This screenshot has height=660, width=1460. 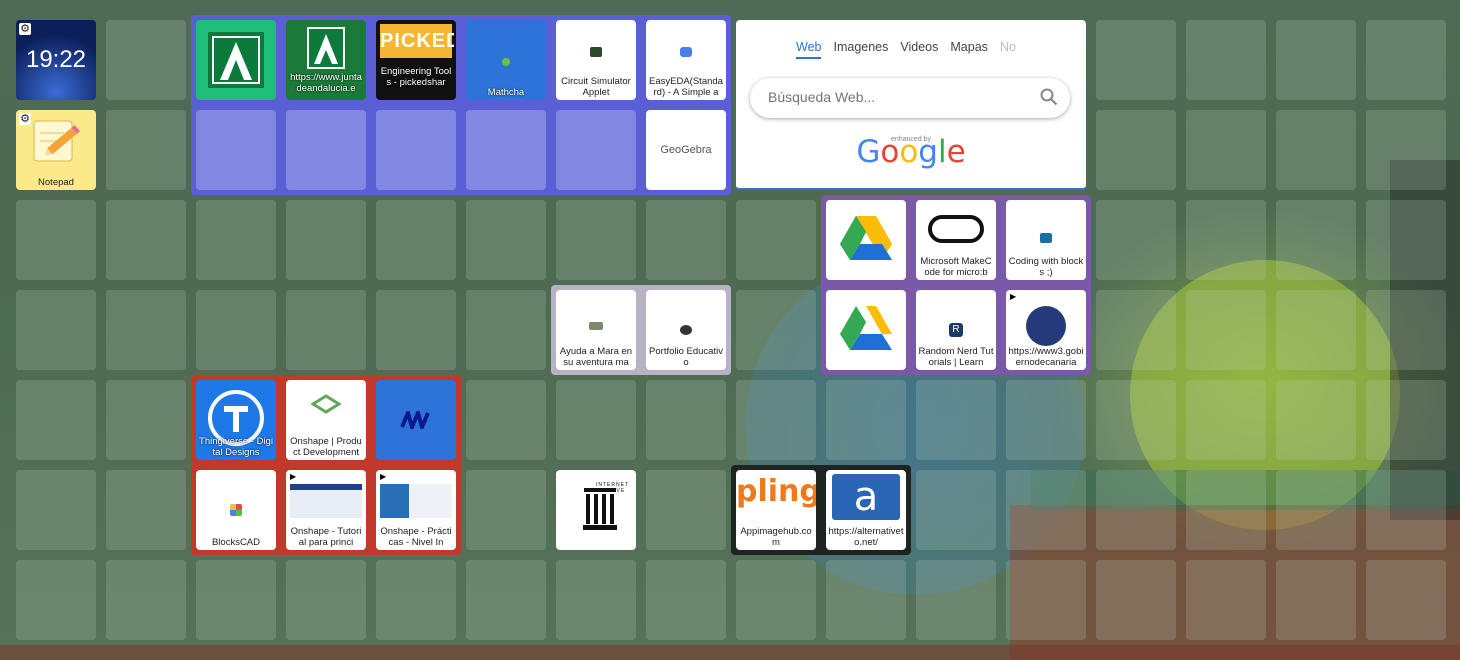 What do you see at coordinates (776, 537) in the screenshot?
I see `tile-label: Appimagehub.com` at bounding box center [776, 537].